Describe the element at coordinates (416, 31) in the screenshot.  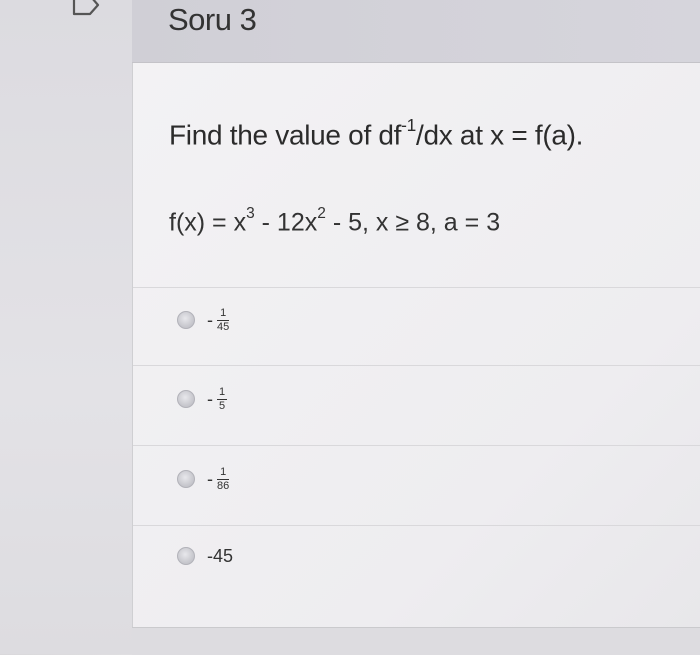
I see `question-header: Soru 3` at that location.